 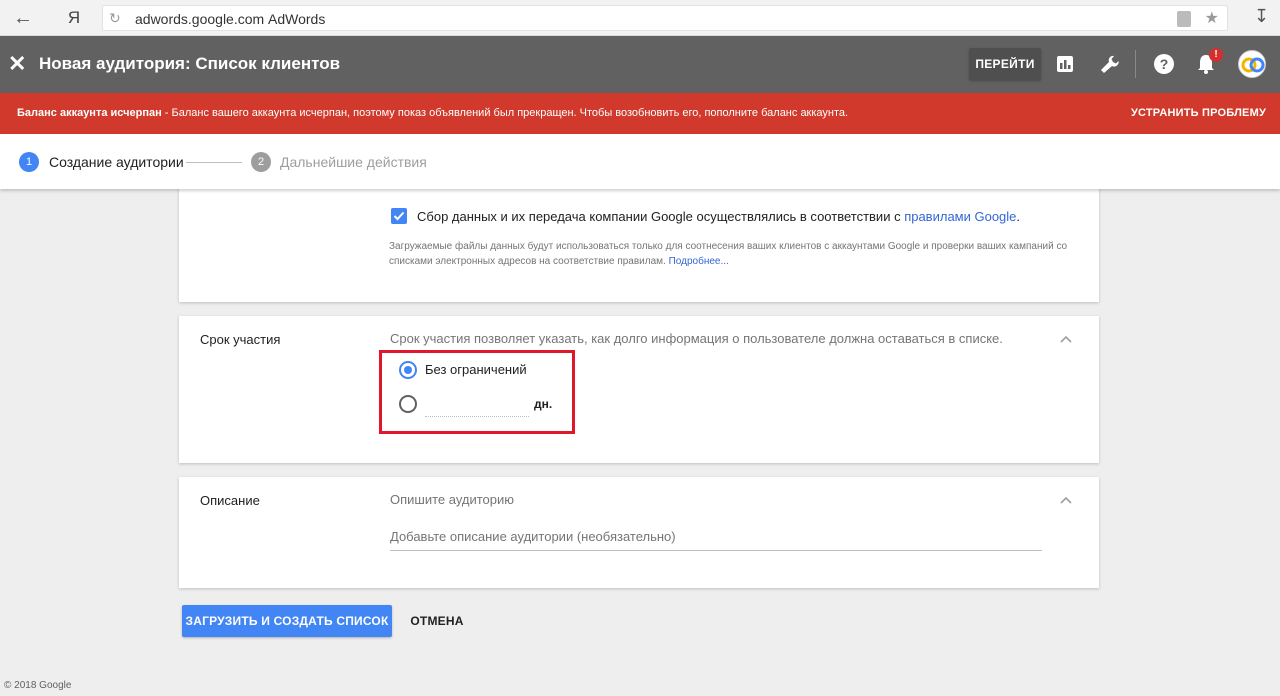 What do you see at coordinates (353, 162) in the screenshot?
I see `step-2-label: Дальнейшие действия` at bounding box center [353, 162].